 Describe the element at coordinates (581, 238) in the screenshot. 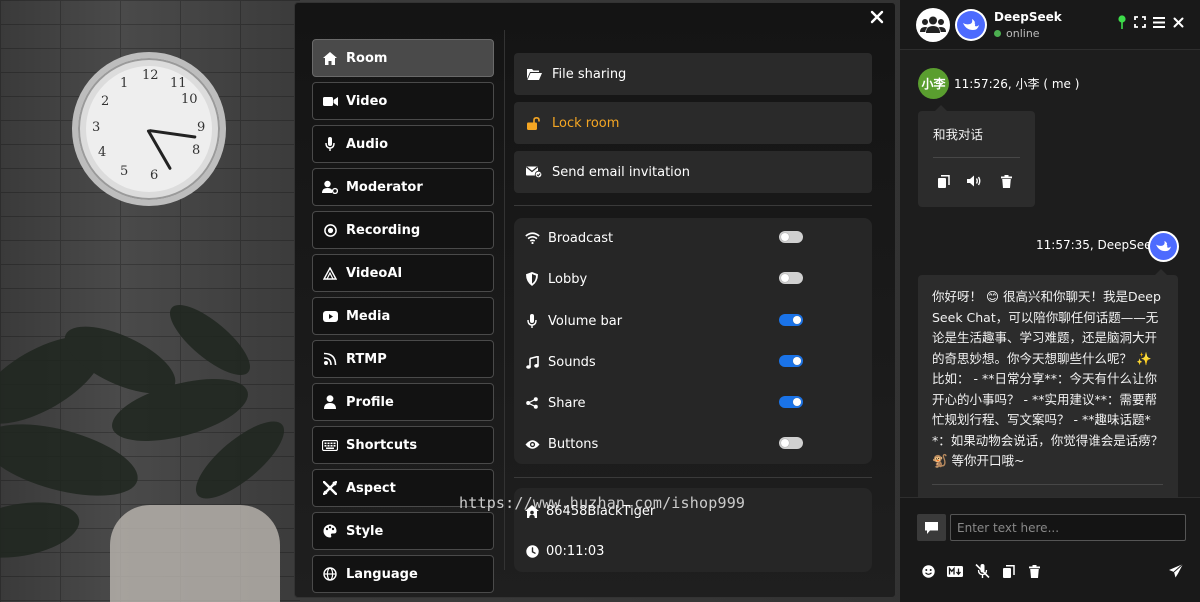

I see `toggle-label: Broadcast` at that location.